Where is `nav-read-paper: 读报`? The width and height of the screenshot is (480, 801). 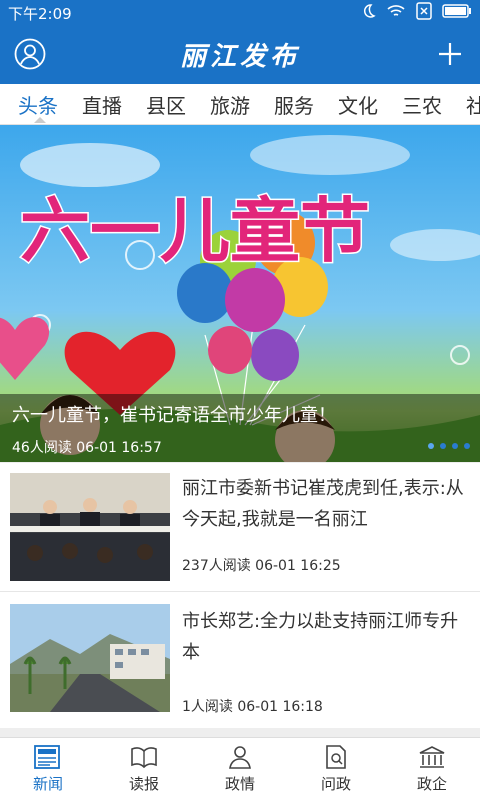
nav-read-paper: 读报 is located at coordinates (144, 769).